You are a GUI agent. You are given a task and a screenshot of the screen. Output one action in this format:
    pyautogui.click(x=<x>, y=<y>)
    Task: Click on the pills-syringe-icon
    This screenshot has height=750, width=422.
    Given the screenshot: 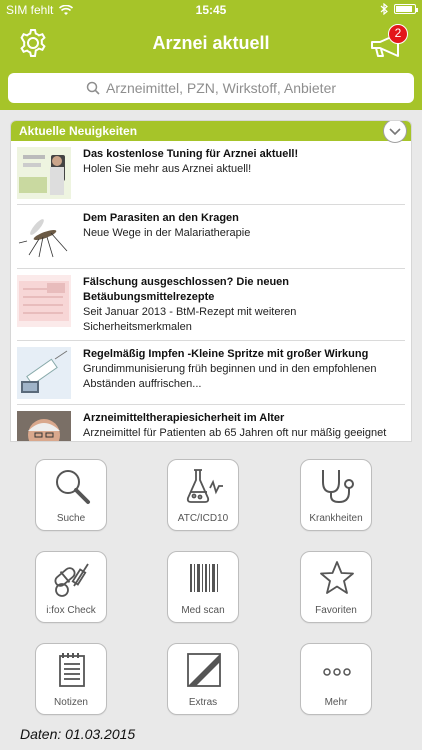 What is the action you would take?
    pyautogui.click(x=71, y=580)
    